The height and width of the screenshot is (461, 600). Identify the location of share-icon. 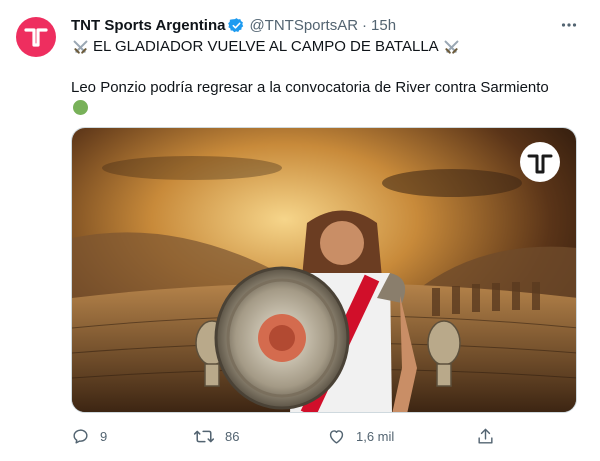
(485, 436).